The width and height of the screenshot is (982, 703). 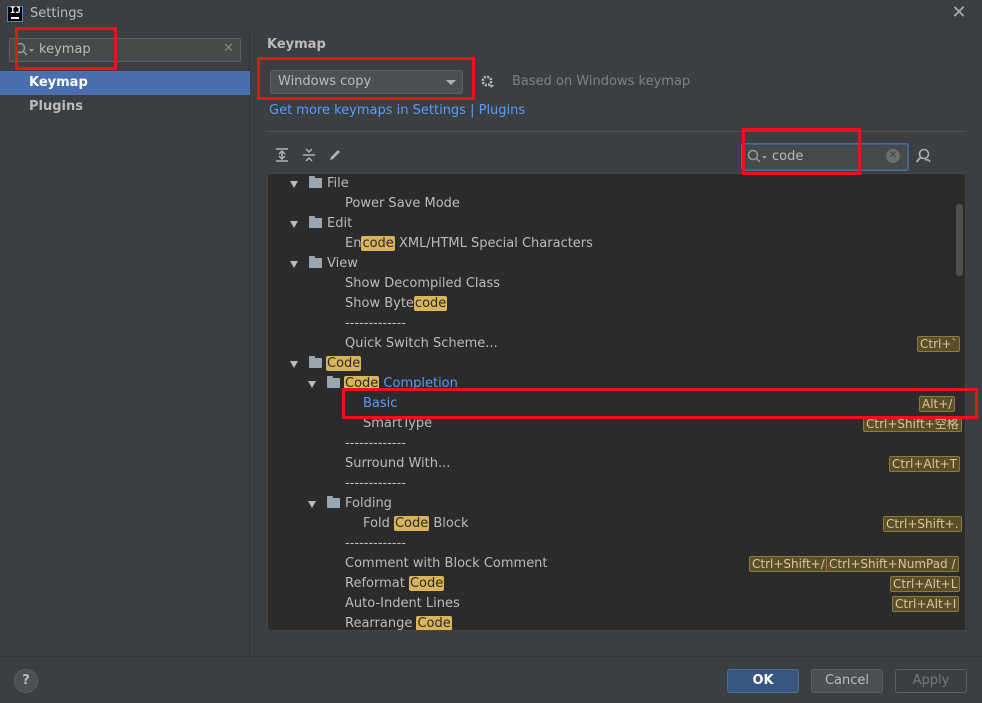 I want to click on tree-action-label: Encode XML/HTML Special Characters, so click(x=469, y=243).